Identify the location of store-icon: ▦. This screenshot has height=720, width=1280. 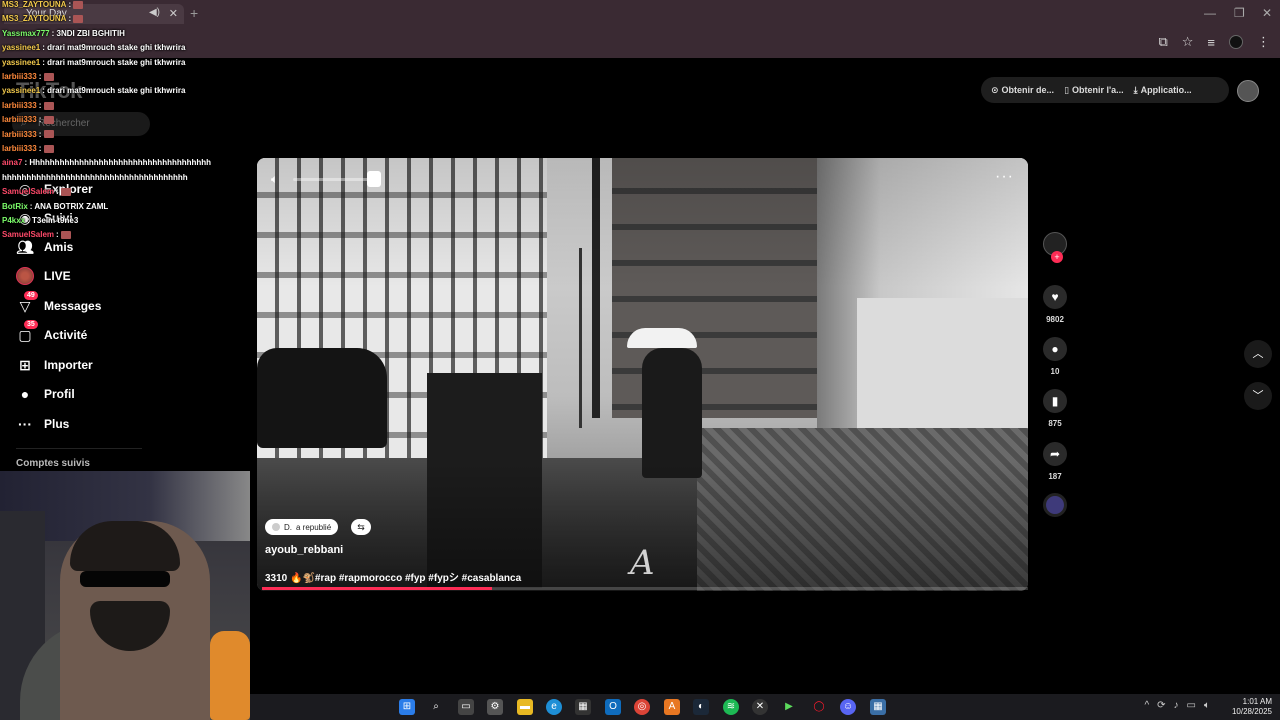
(583, 707).